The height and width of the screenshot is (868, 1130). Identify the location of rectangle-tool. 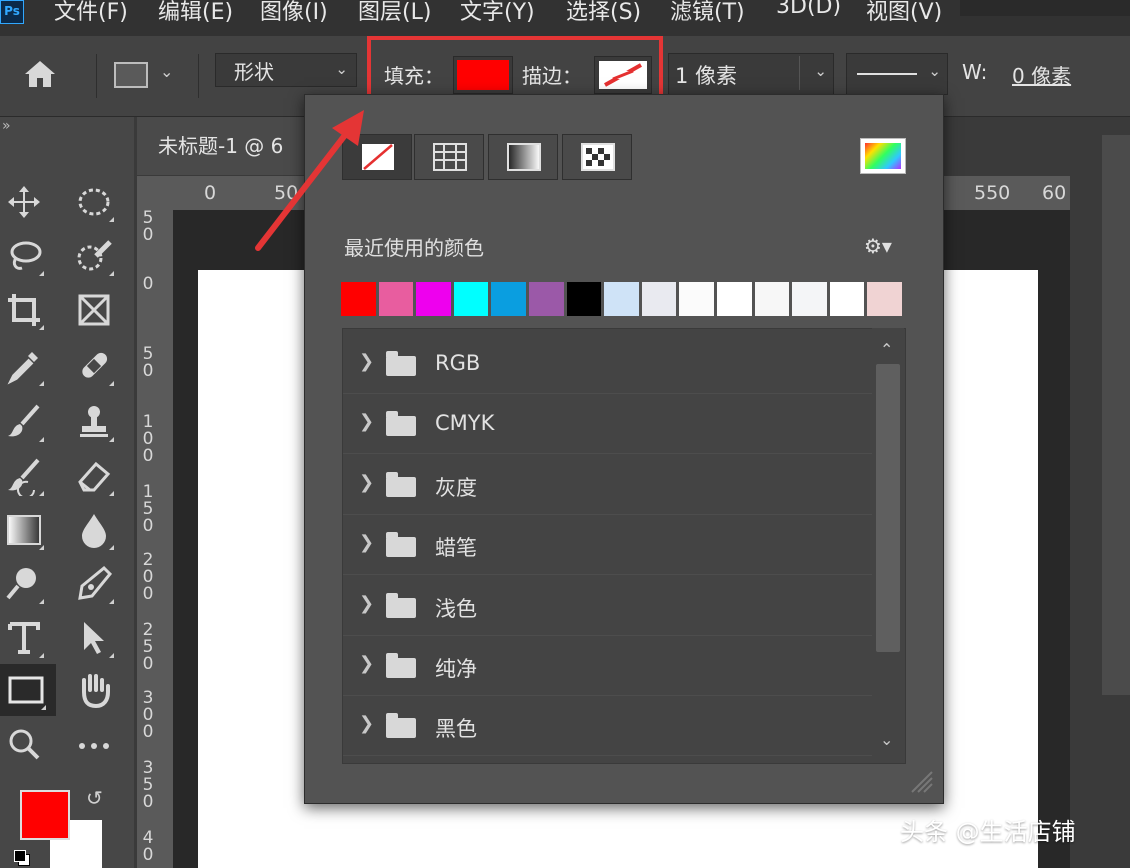
(26, 690).